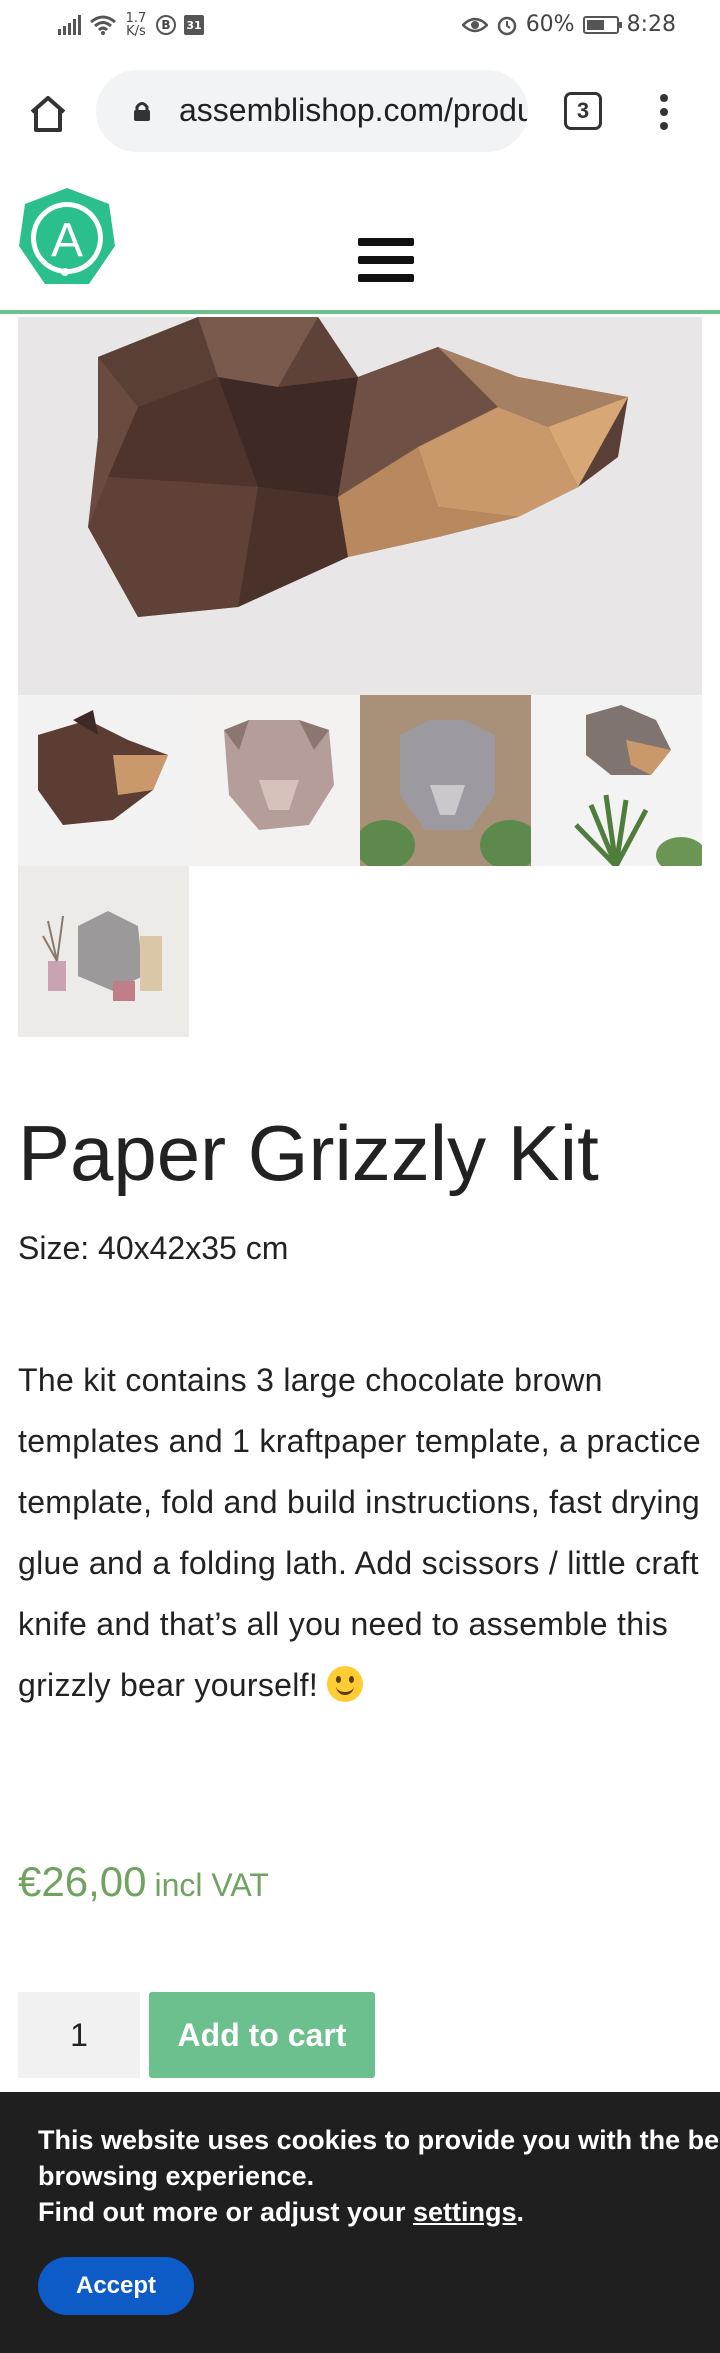 The image size is (720, 2353). I want to click on calendar-icon: 31, so click(194, 25).